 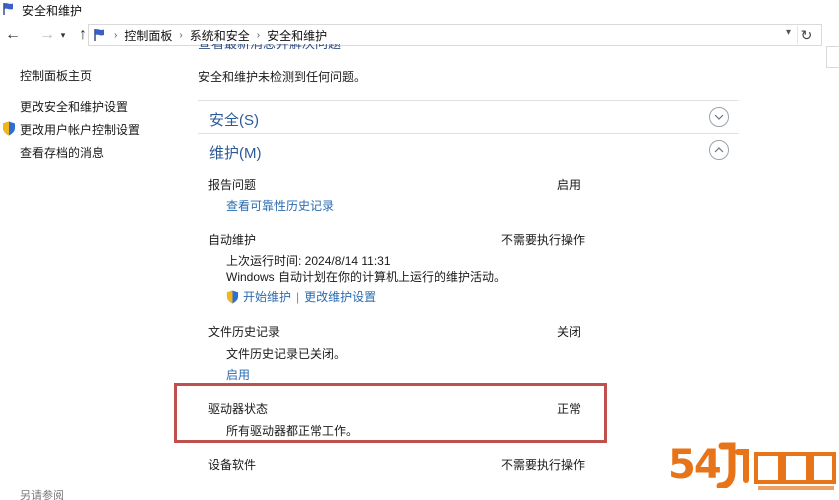 What do you see at coordinates (795, 471) in the screenshot?
I see `watermark-graphic` at bounding box center [795, 471].